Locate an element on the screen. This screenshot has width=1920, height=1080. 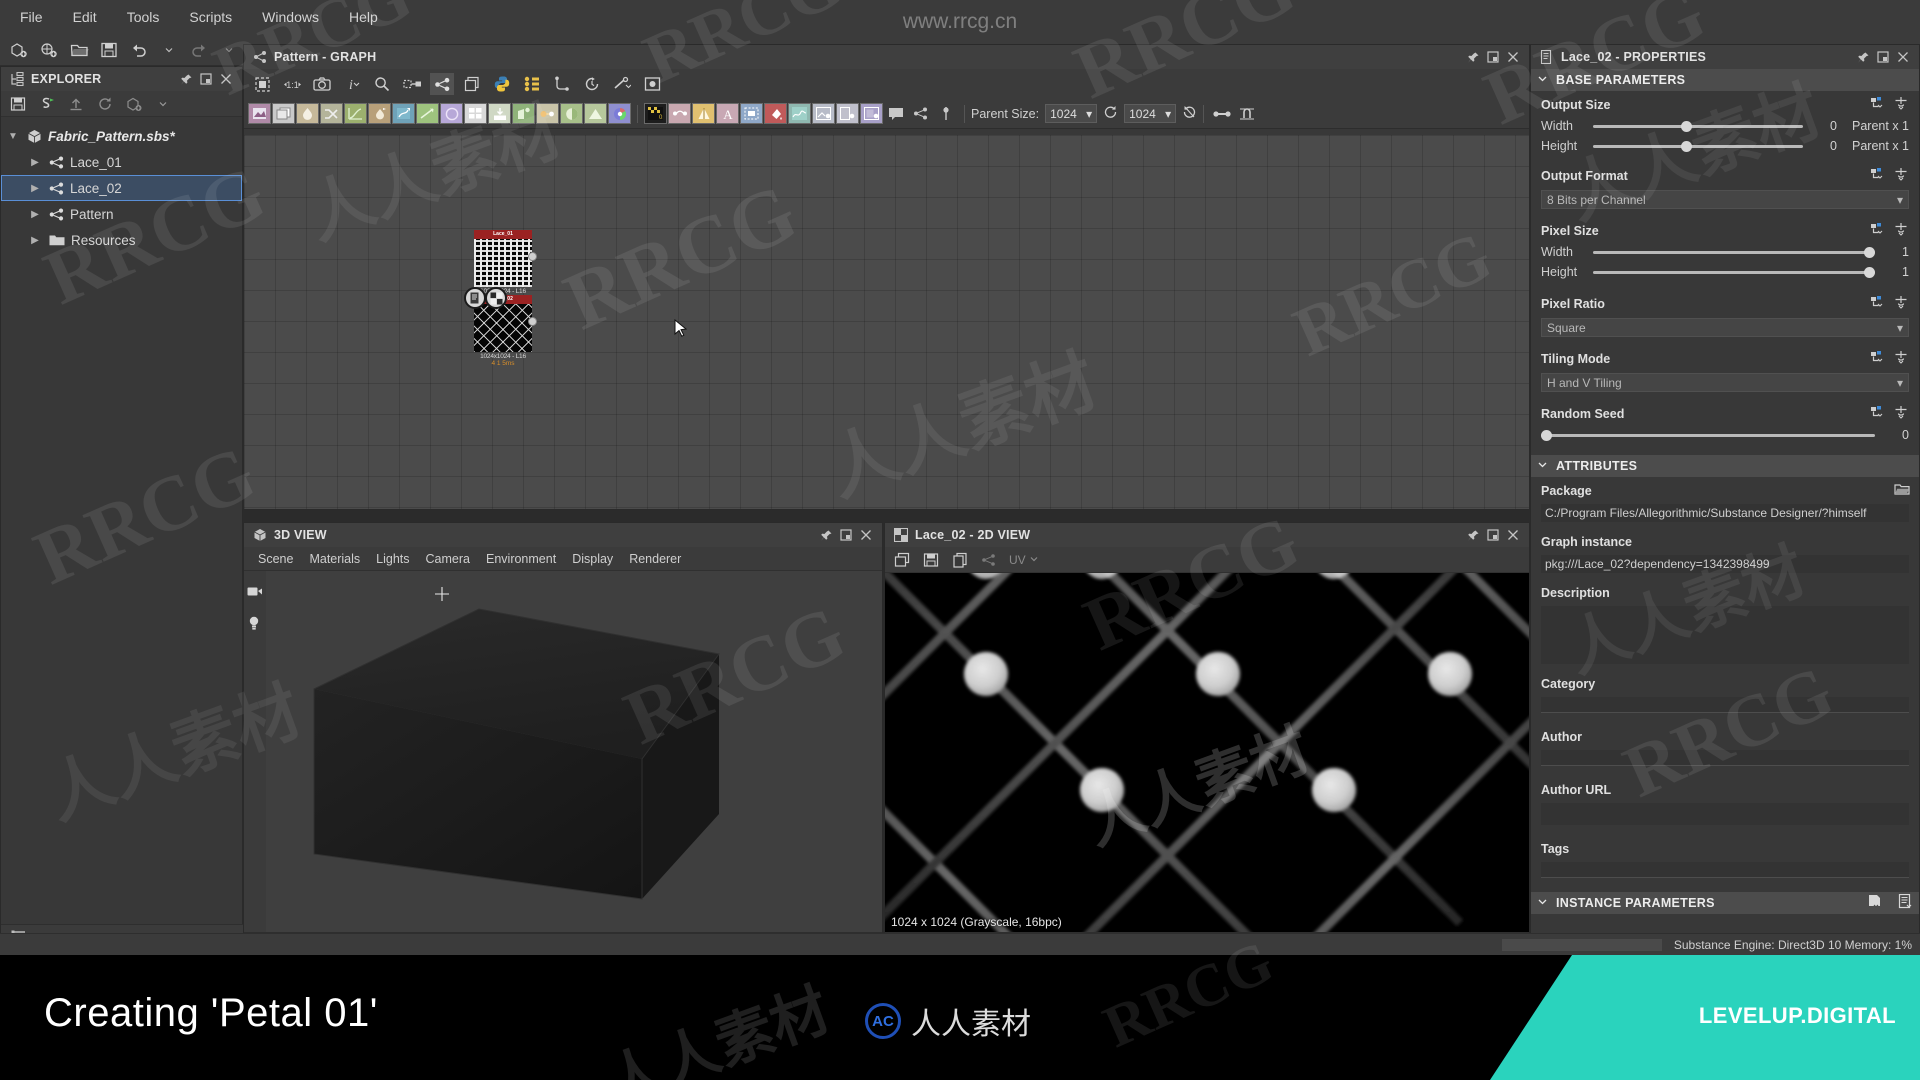
menu-scripts: Scripts is located at coordinates (210, 17).